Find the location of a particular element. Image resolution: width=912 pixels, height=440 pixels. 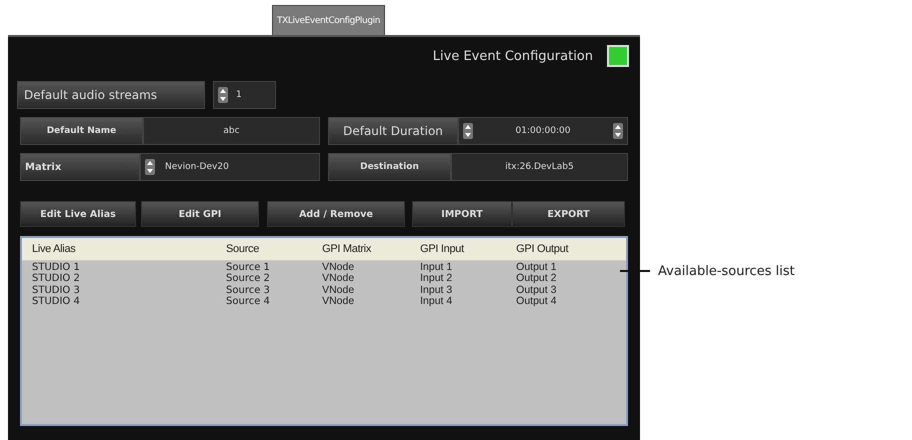

default-duration-value: 01:00:00:00 is located at coordinates (543, 131).